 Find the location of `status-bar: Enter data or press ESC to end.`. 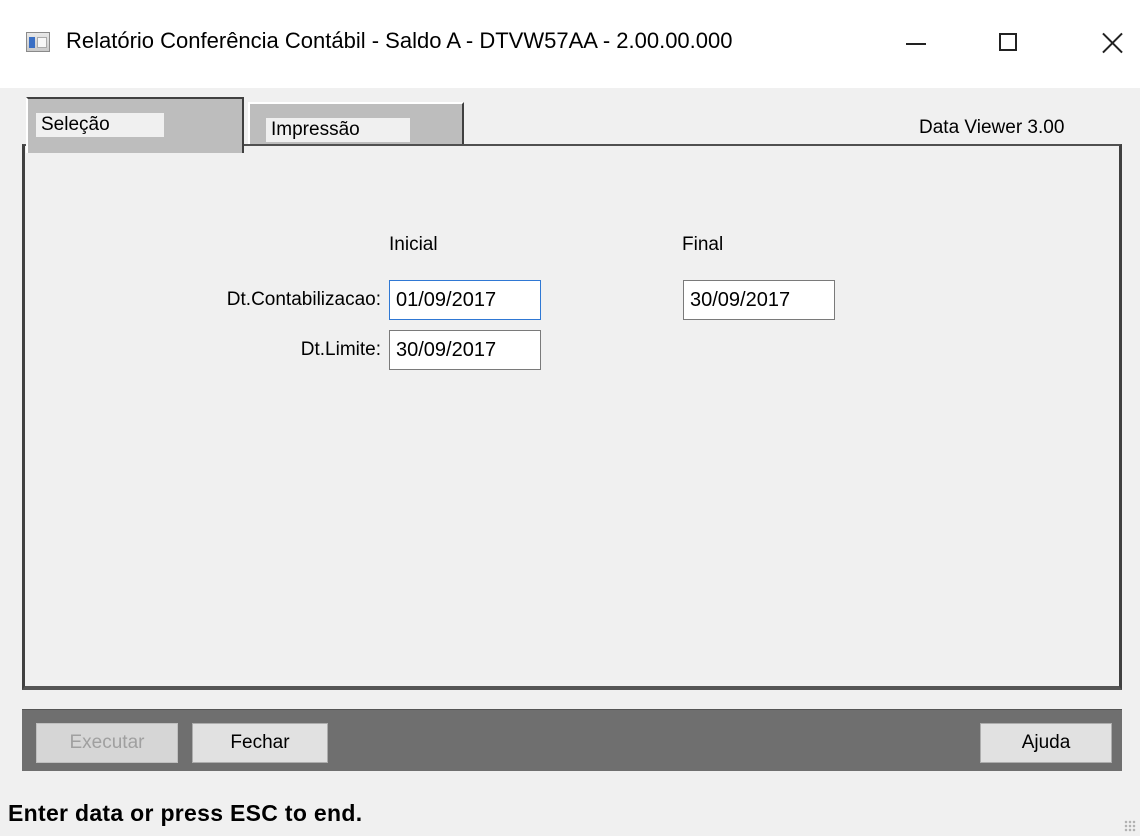

status-bar: Enter data or press ESC to end. is located at coordinates (570, 808).